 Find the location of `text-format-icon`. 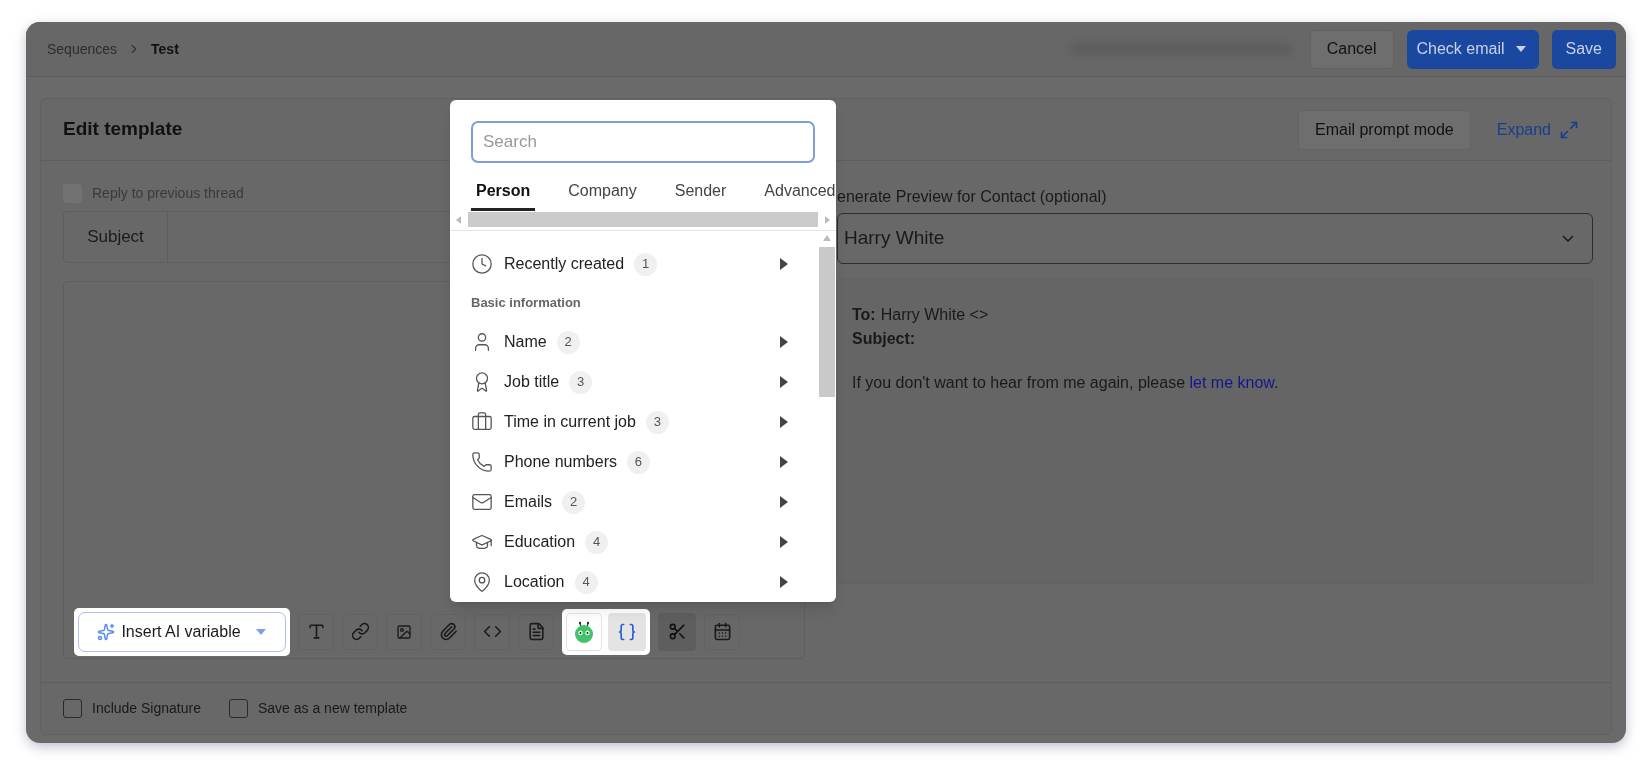

text-format-icon is located at coordinates (316, 631).